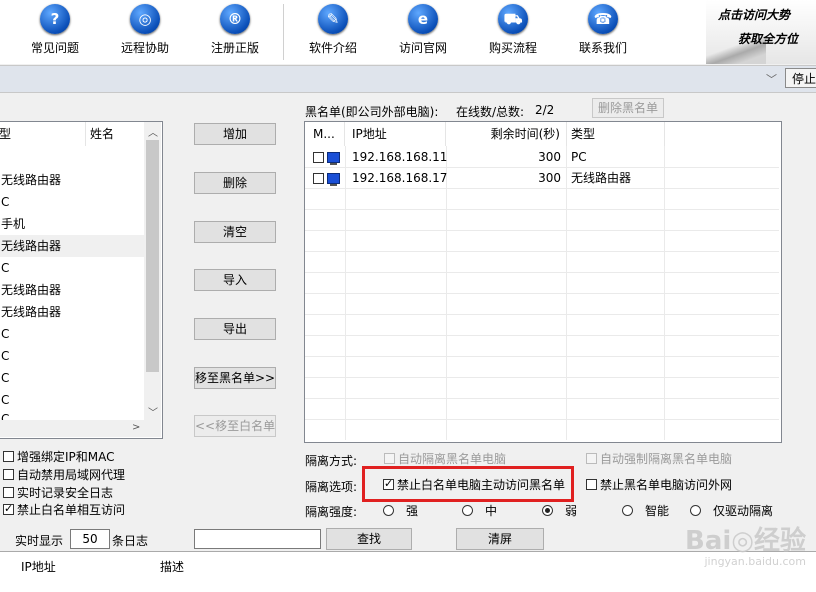  I want to click on add-button: 增加, so click(235, 134).